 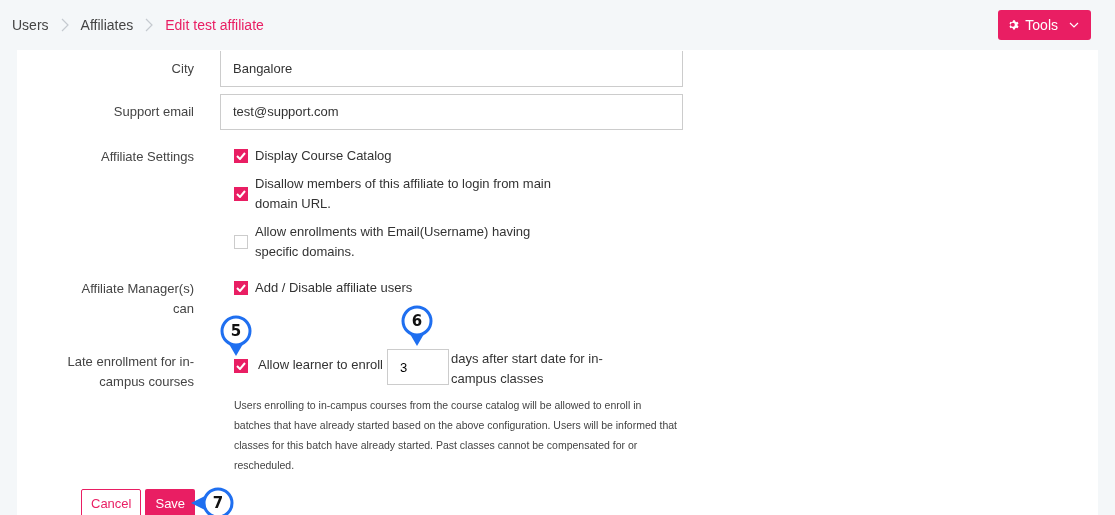 What do you see at coordinates (214, 25) in the screenshot?
I see `breadcrumb-link: Edit test affiliate` at bounding box center [214, 25].